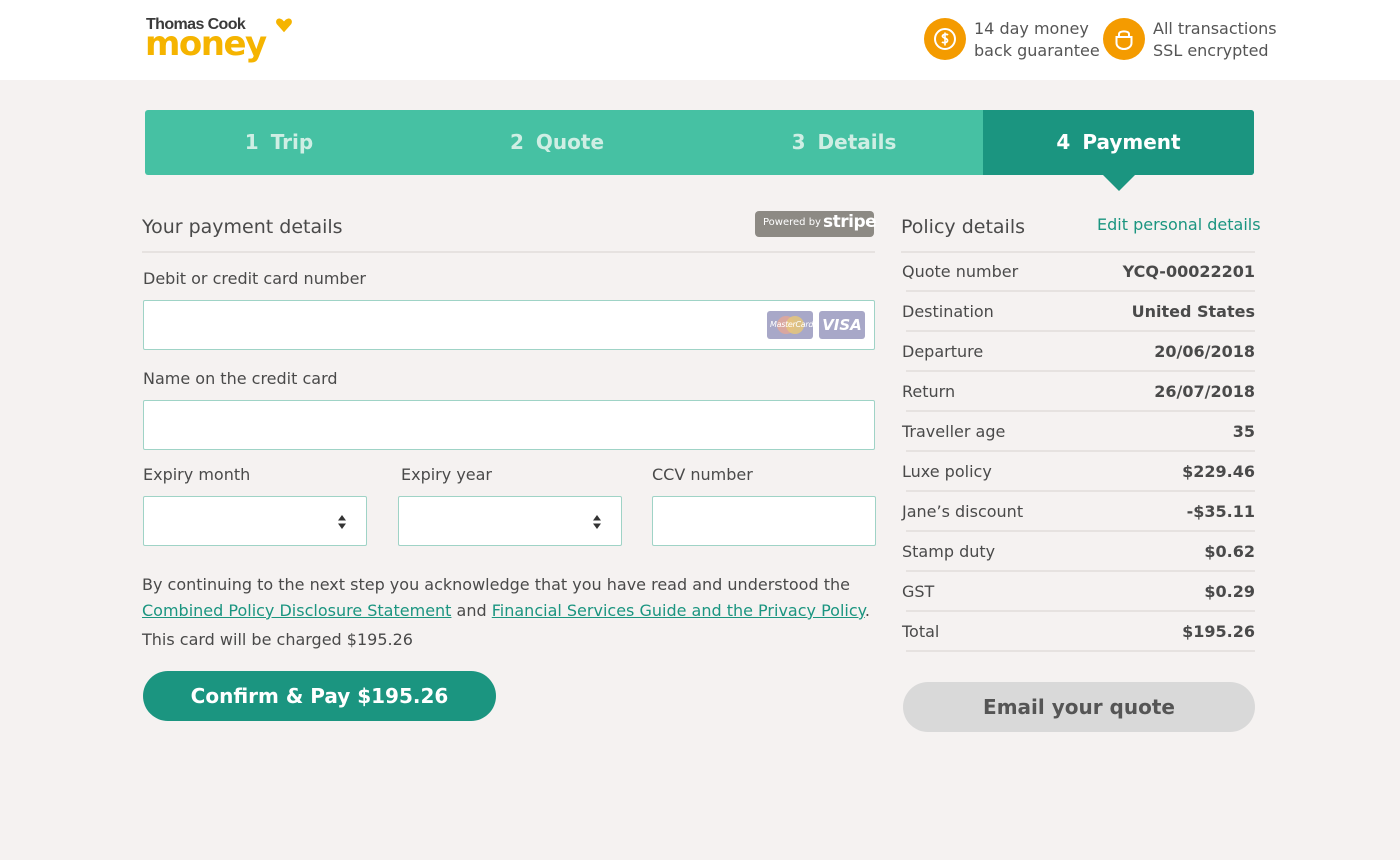 The image size is (1400, 860). I want to click on step-payment-active: 4 Payment, so click(1118, 142).